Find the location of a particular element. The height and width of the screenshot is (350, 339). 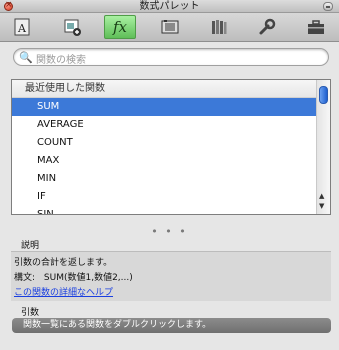

functions-fx-icon: fx is located at coordinates (120, 27).